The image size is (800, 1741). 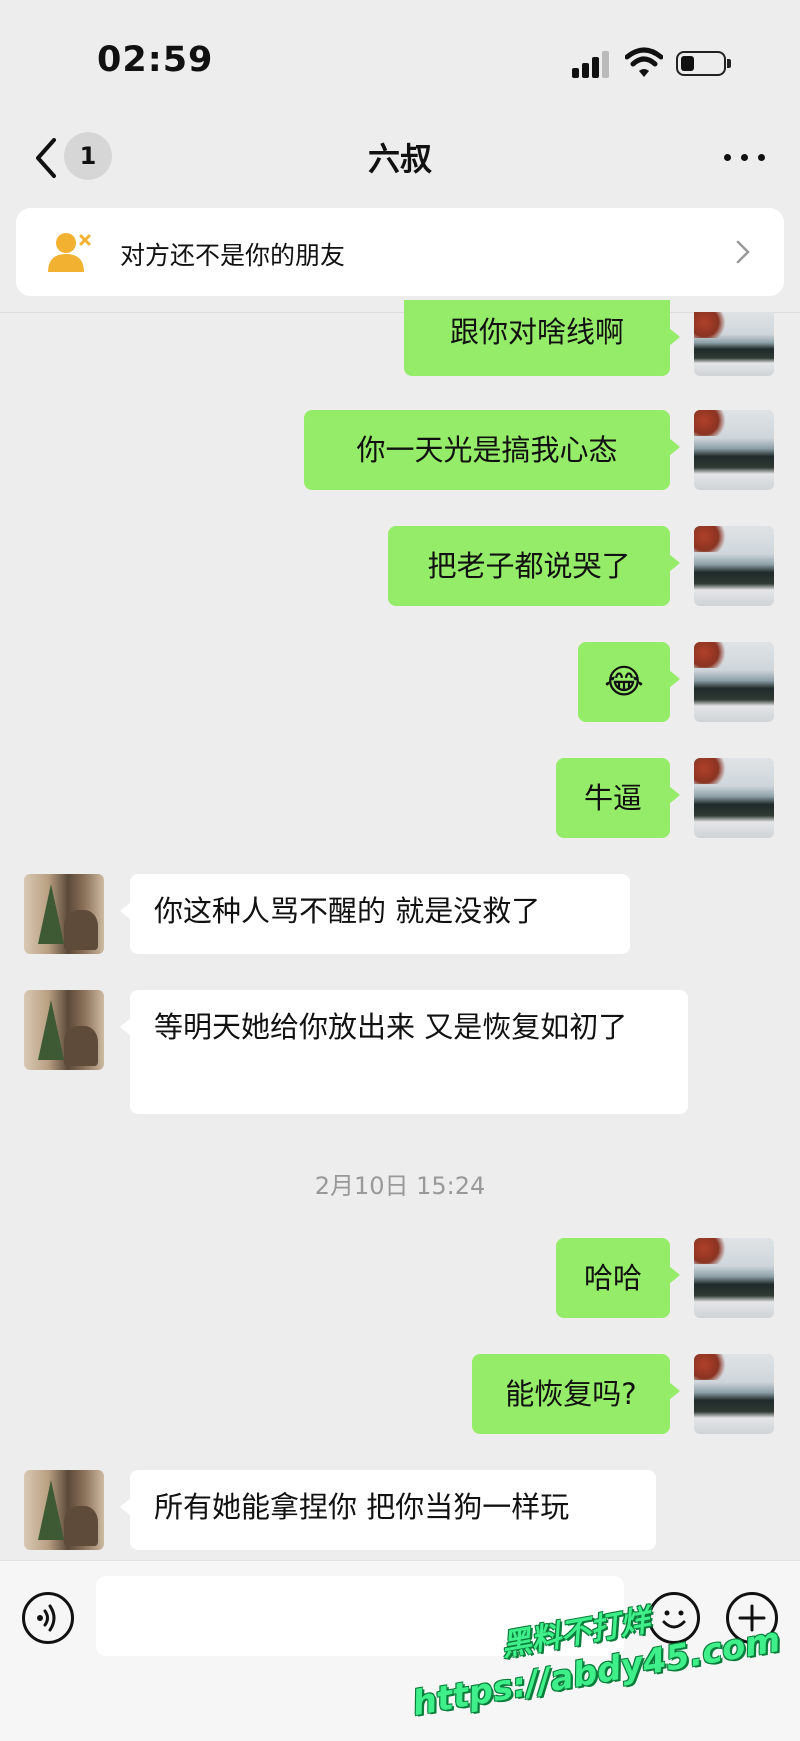 What do you see at coordinates (400, 252) in the screenshot?
I see `not-friend-notice: 对方还不是你的朋友` at bounding box center [400, 252].